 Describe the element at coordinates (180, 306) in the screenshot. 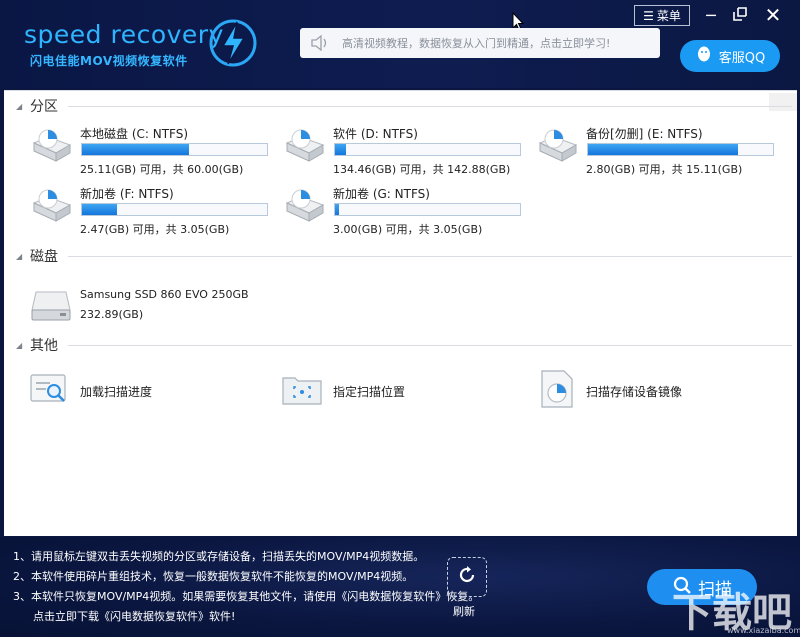

I see `disk-item: Samsung SSD 860 EVO 250GB 232.89(GB)` at that location.